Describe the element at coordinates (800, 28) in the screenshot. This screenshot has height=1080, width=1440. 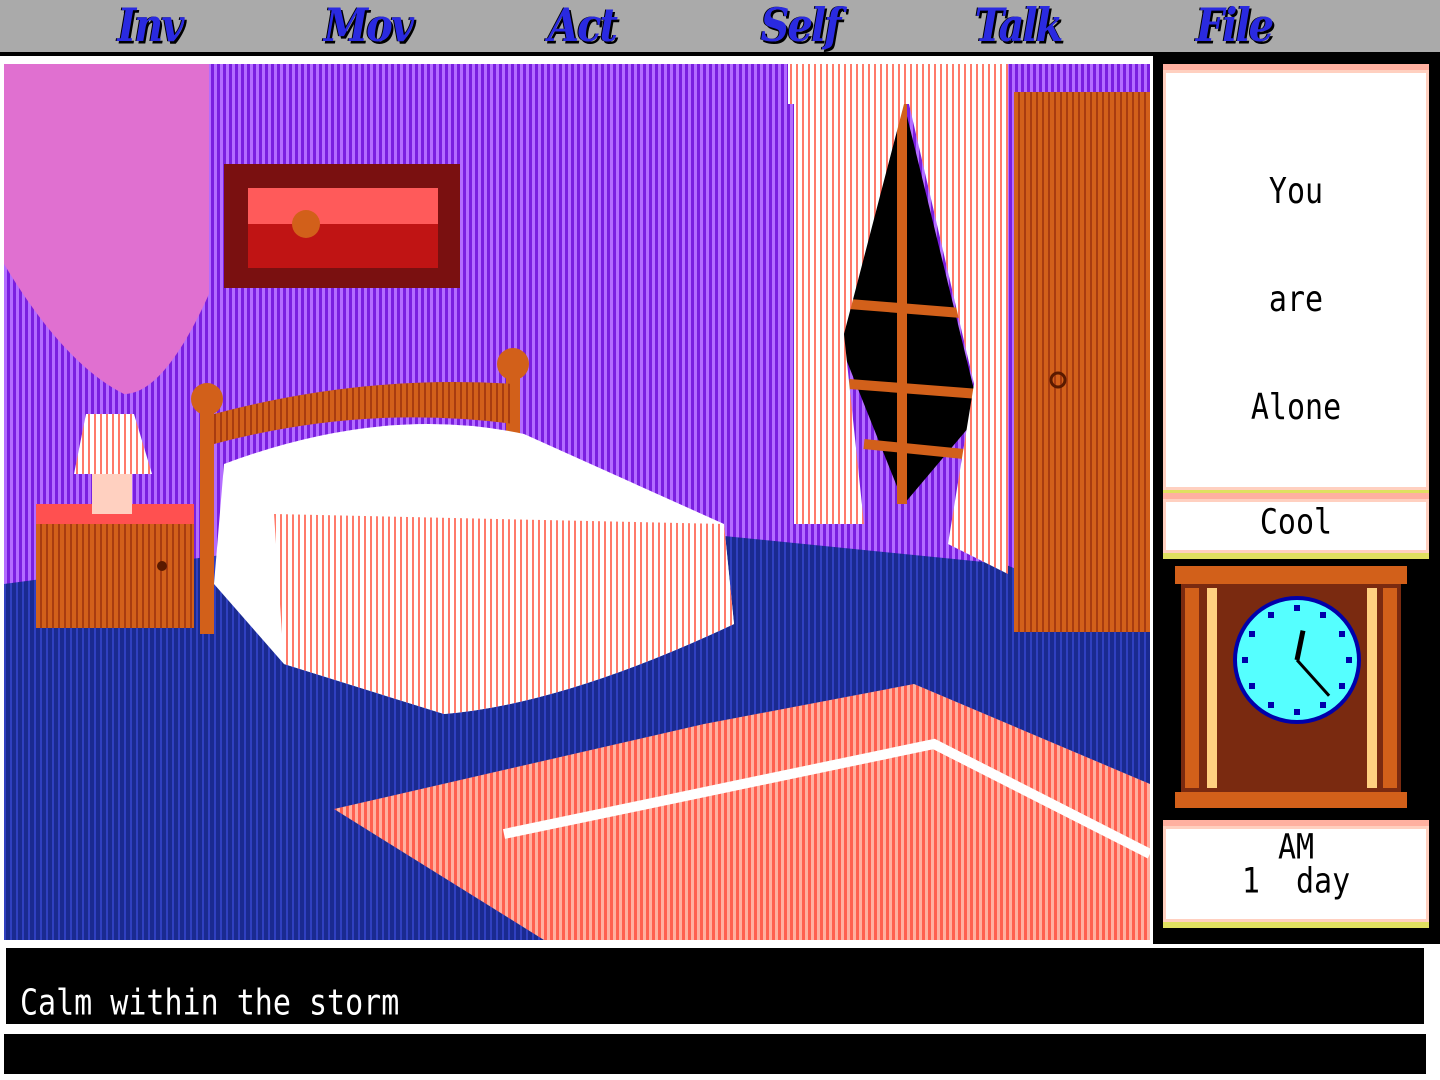
I see `menu-self: Self` at that location.